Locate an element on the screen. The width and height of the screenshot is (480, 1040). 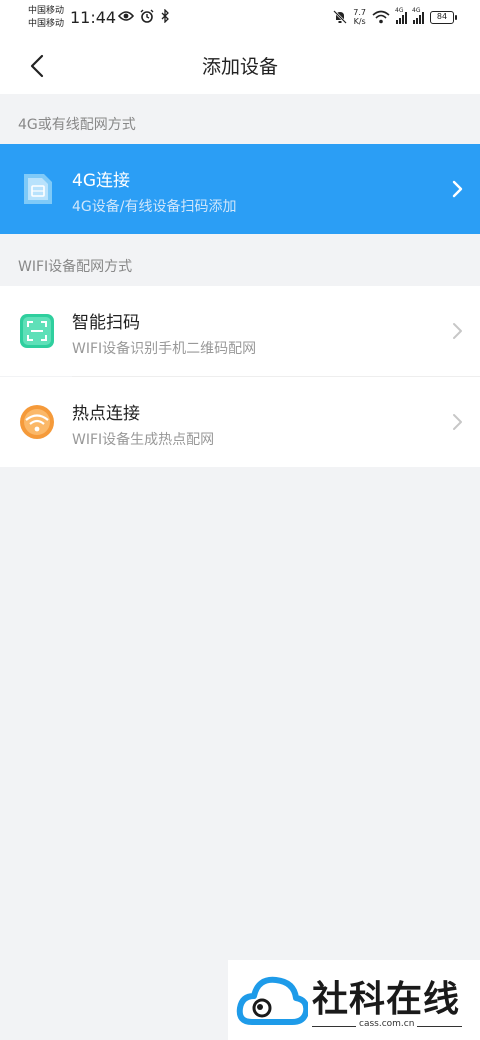
mute-bell-icon is located at coordinates (340, 17).